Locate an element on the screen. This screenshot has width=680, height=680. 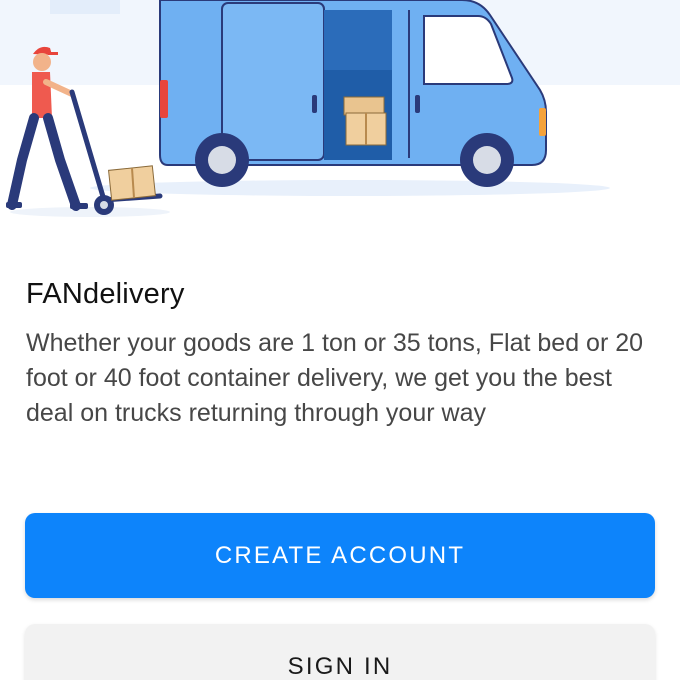
create-account-button: CREATE ACCOUNT is located at coordinates (340, 555).